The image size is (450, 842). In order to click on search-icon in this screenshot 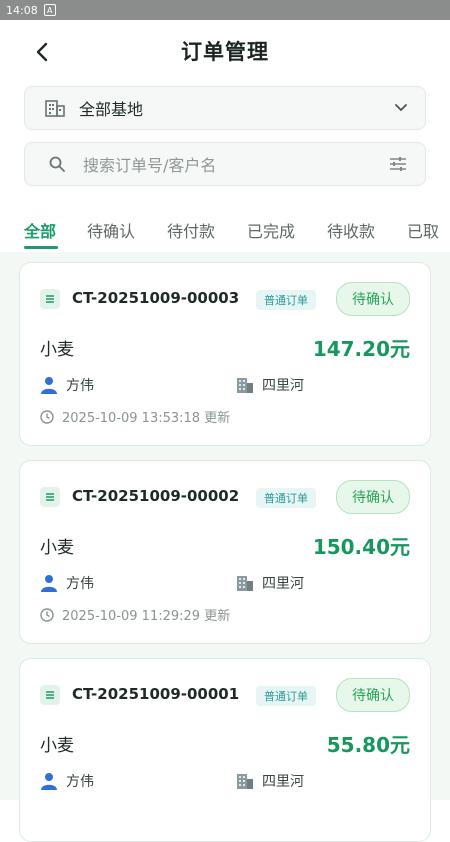, I will do `click(57, 164)`.